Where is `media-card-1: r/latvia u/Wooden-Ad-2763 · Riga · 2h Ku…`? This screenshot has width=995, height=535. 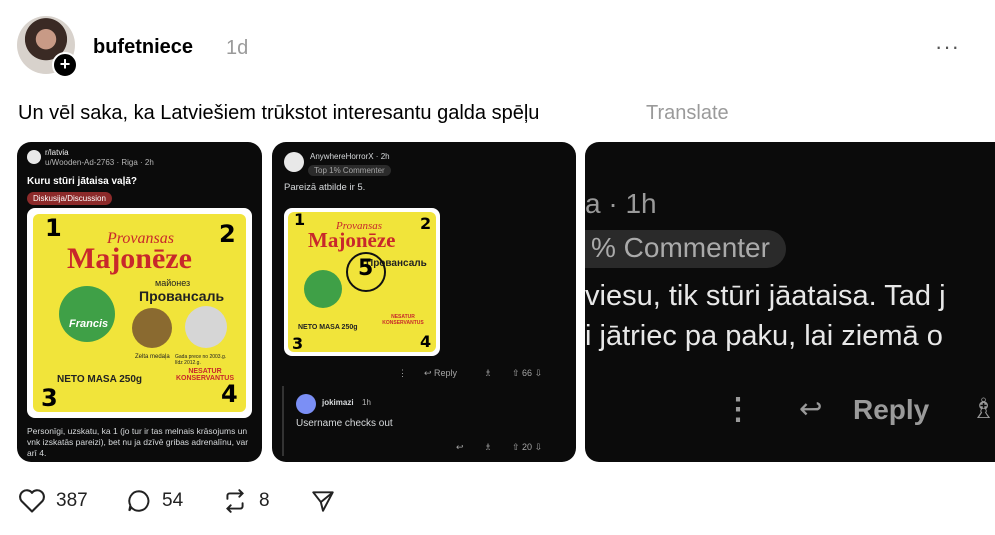
media-card-1: r/latvia u/Wooden-Ad-2763 · Riga · 2h Ku… is located at coordinates (139, 302).